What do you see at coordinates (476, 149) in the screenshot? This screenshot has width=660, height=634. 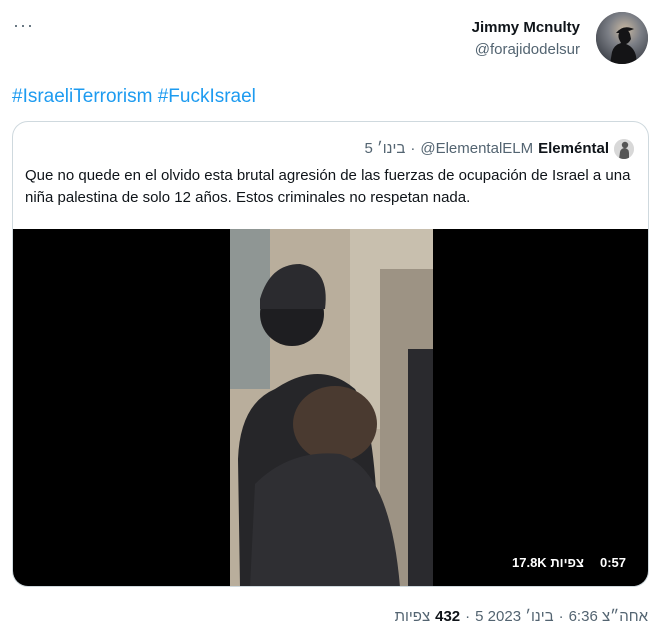 I see `quoted-author-handle: @ElementalELM` at bounding box center [476, 149].